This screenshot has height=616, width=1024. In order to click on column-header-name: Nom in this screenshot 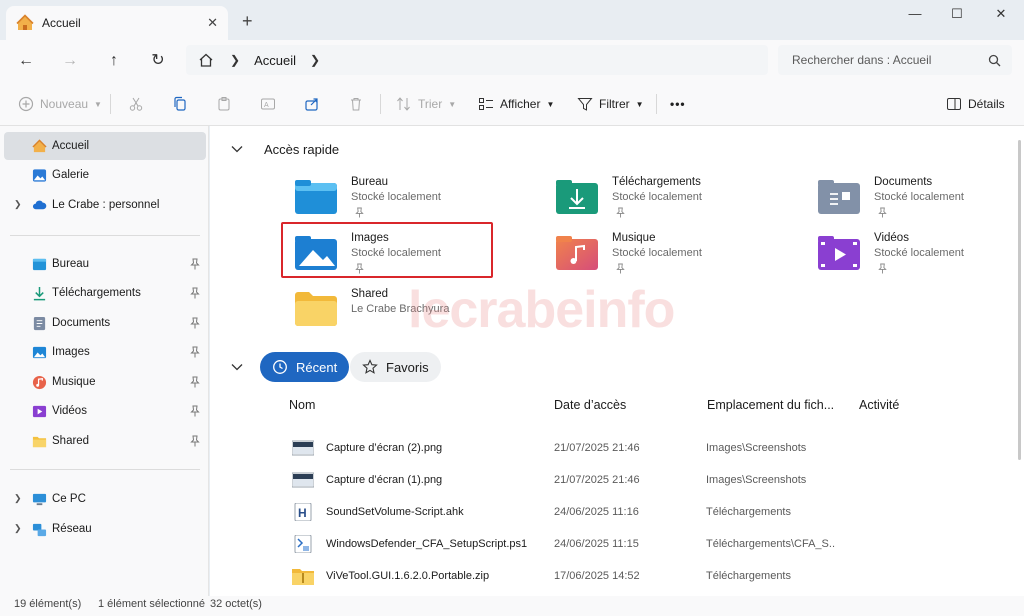, I will do `click(302, 405)`.